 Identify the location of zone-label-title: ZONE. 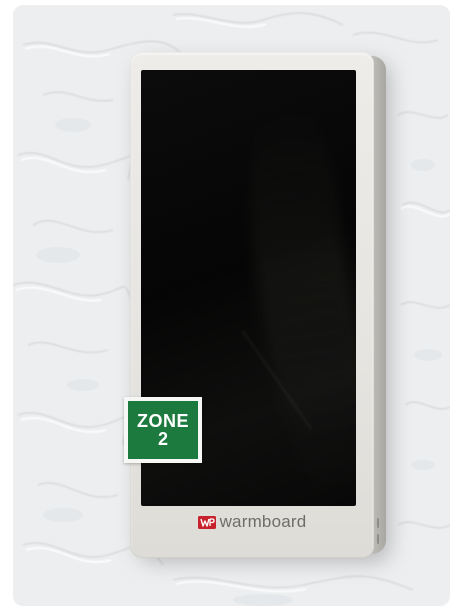
(162, 421).